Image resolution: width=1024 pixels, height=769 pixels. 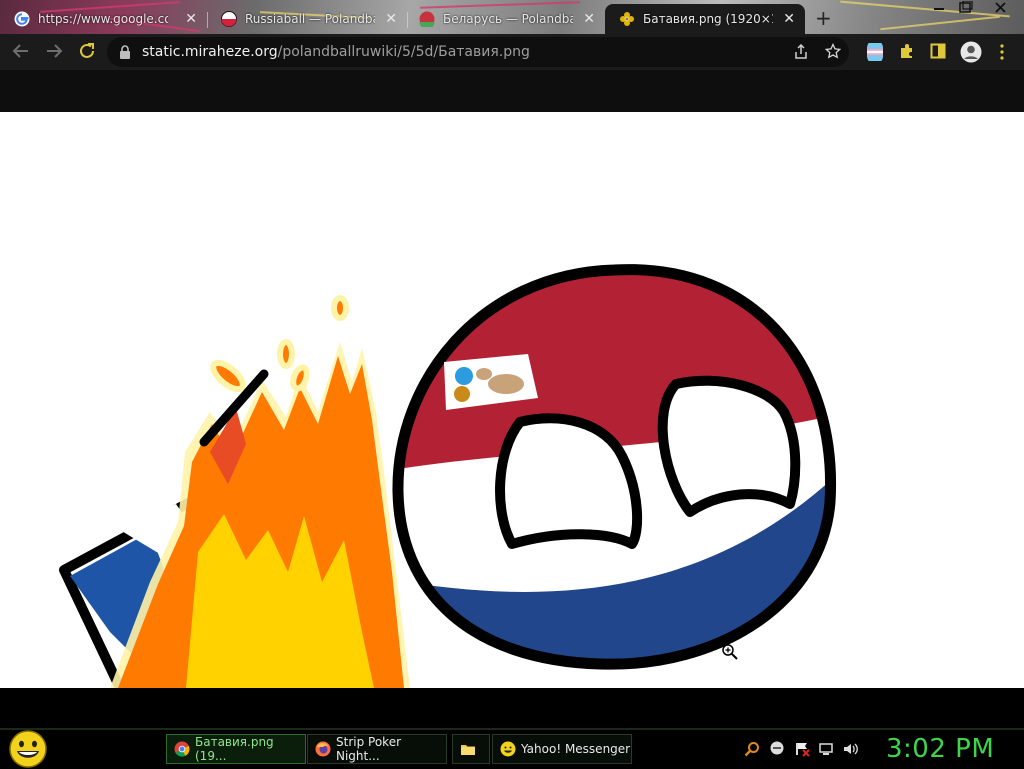 I want to click on zoom-in-cursor-icon, so click(x=730, y=652).